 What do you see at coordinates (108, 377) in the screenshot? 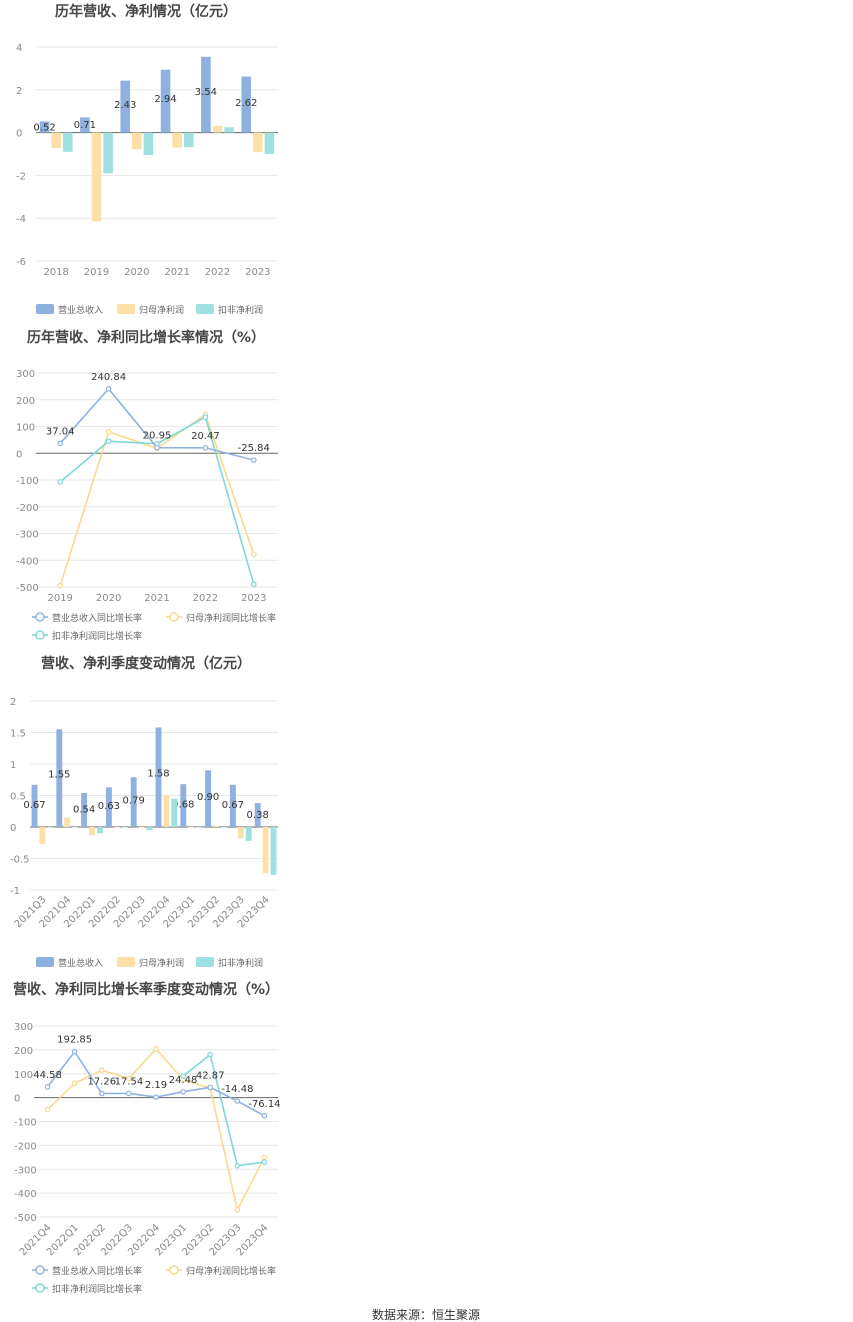
I see `data-label: 240.84` at bounding box center [108, 377].